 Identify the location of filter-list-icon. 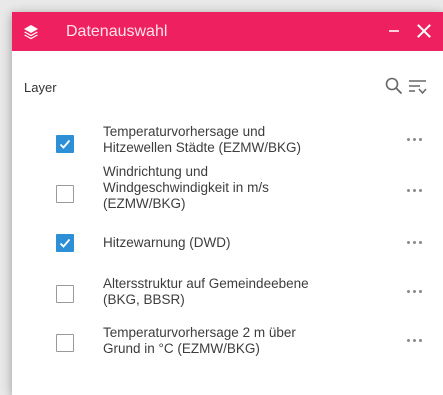
(418, 87).